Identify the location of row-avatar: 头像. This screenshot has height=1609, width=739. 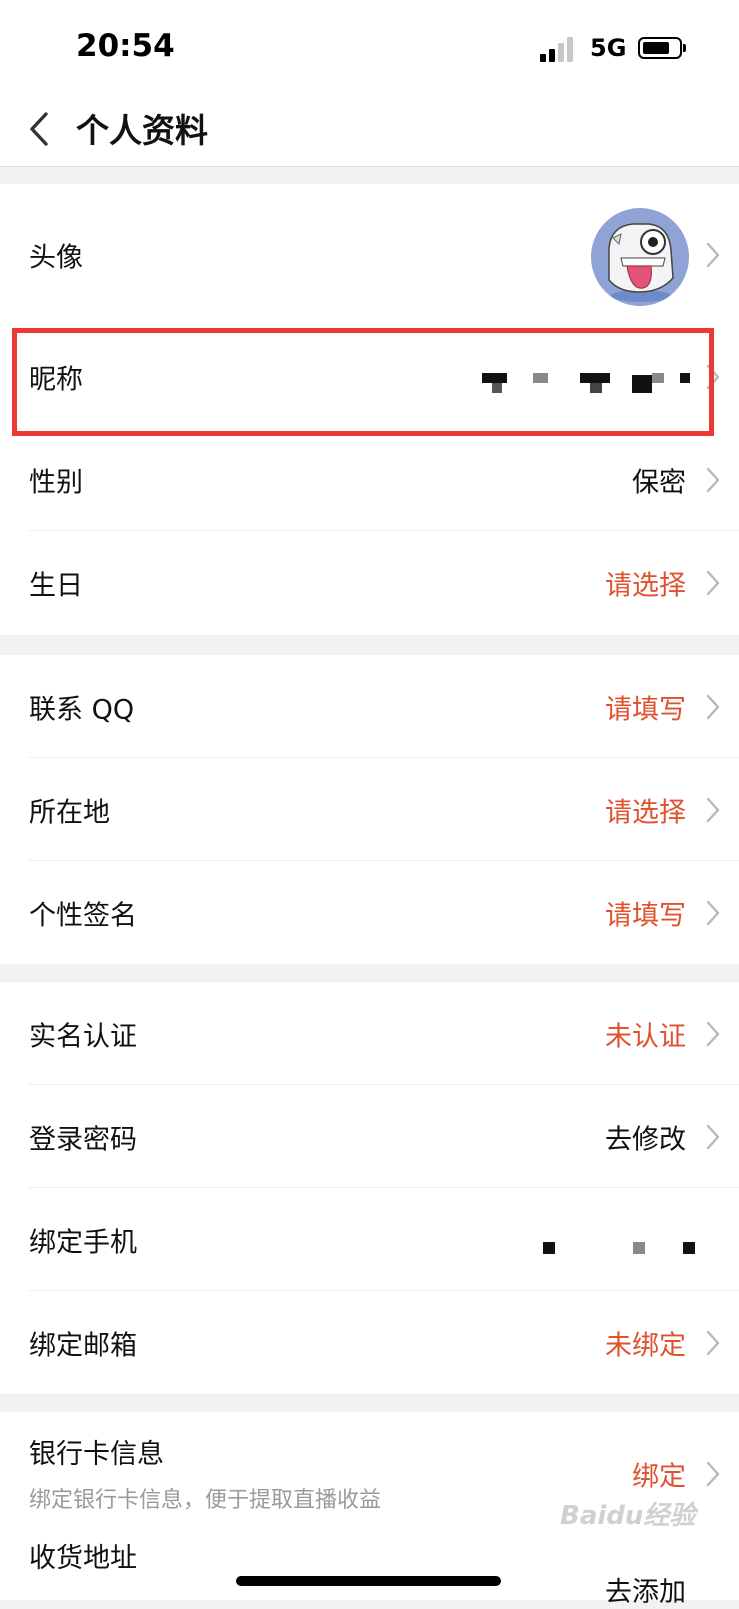
(369, 254).